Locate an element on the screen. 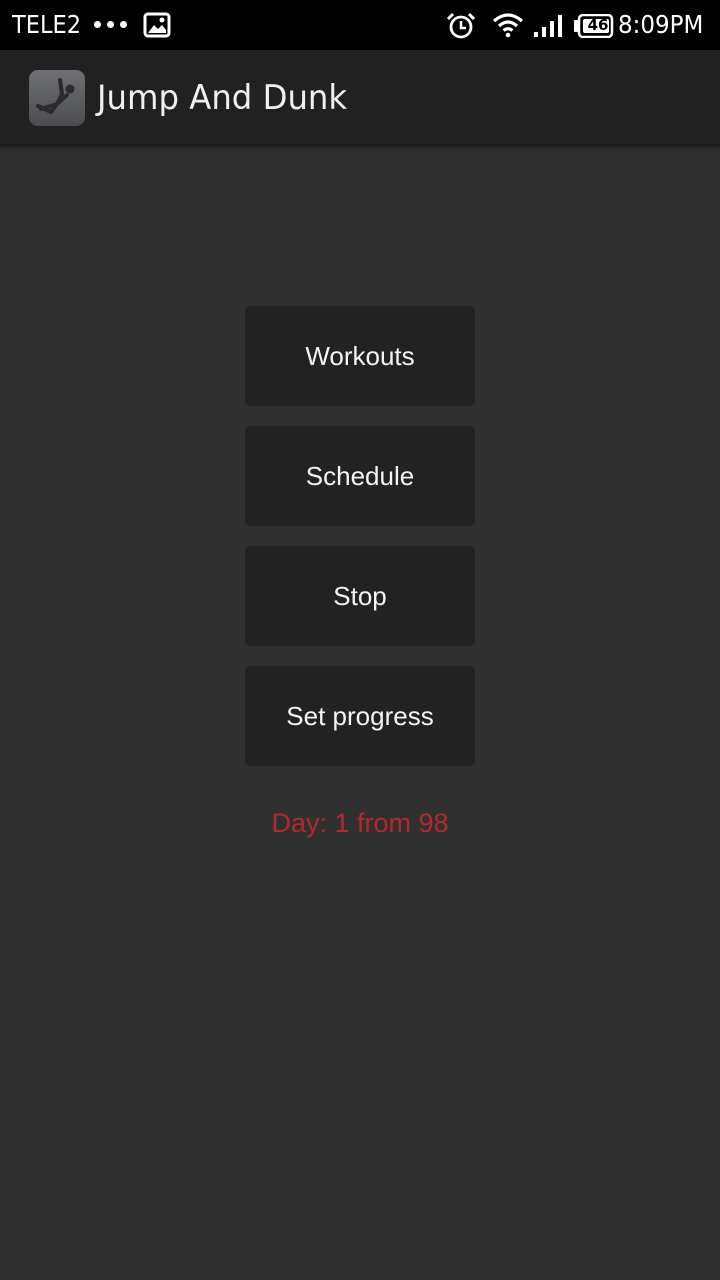  carrier-name: TELE2 is located at coordinates (47, 24).